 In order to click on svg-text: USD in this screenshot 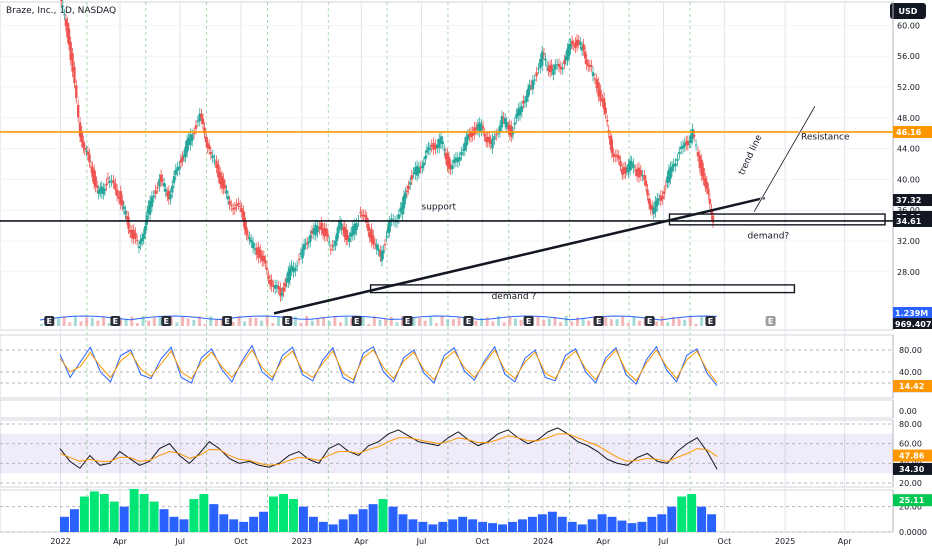, I will do `click(908, 11)`.